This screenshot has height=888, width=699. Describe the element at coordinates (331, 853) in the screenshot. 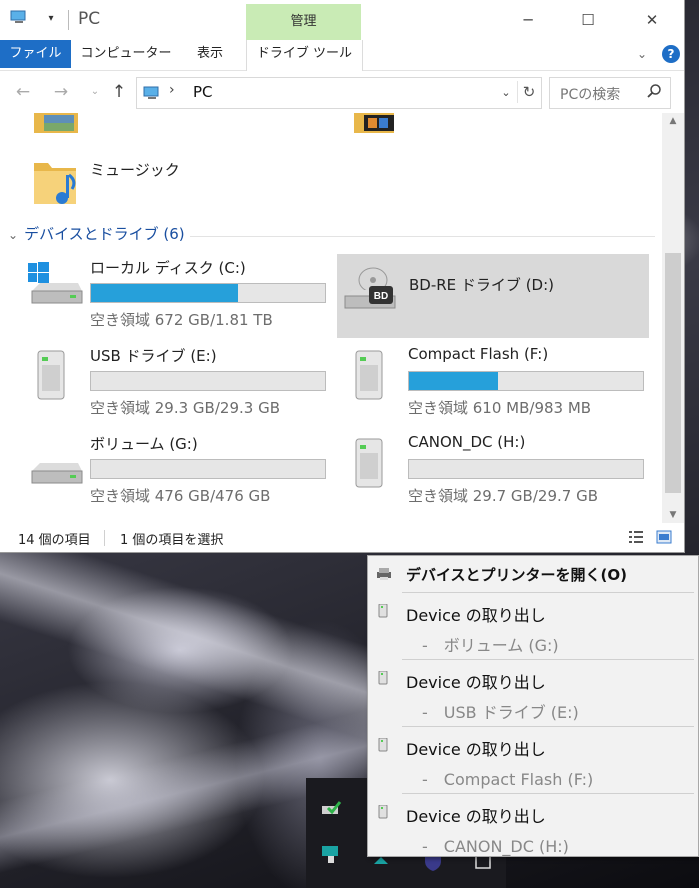

I see `usb-eject-tray-icon` at that location.